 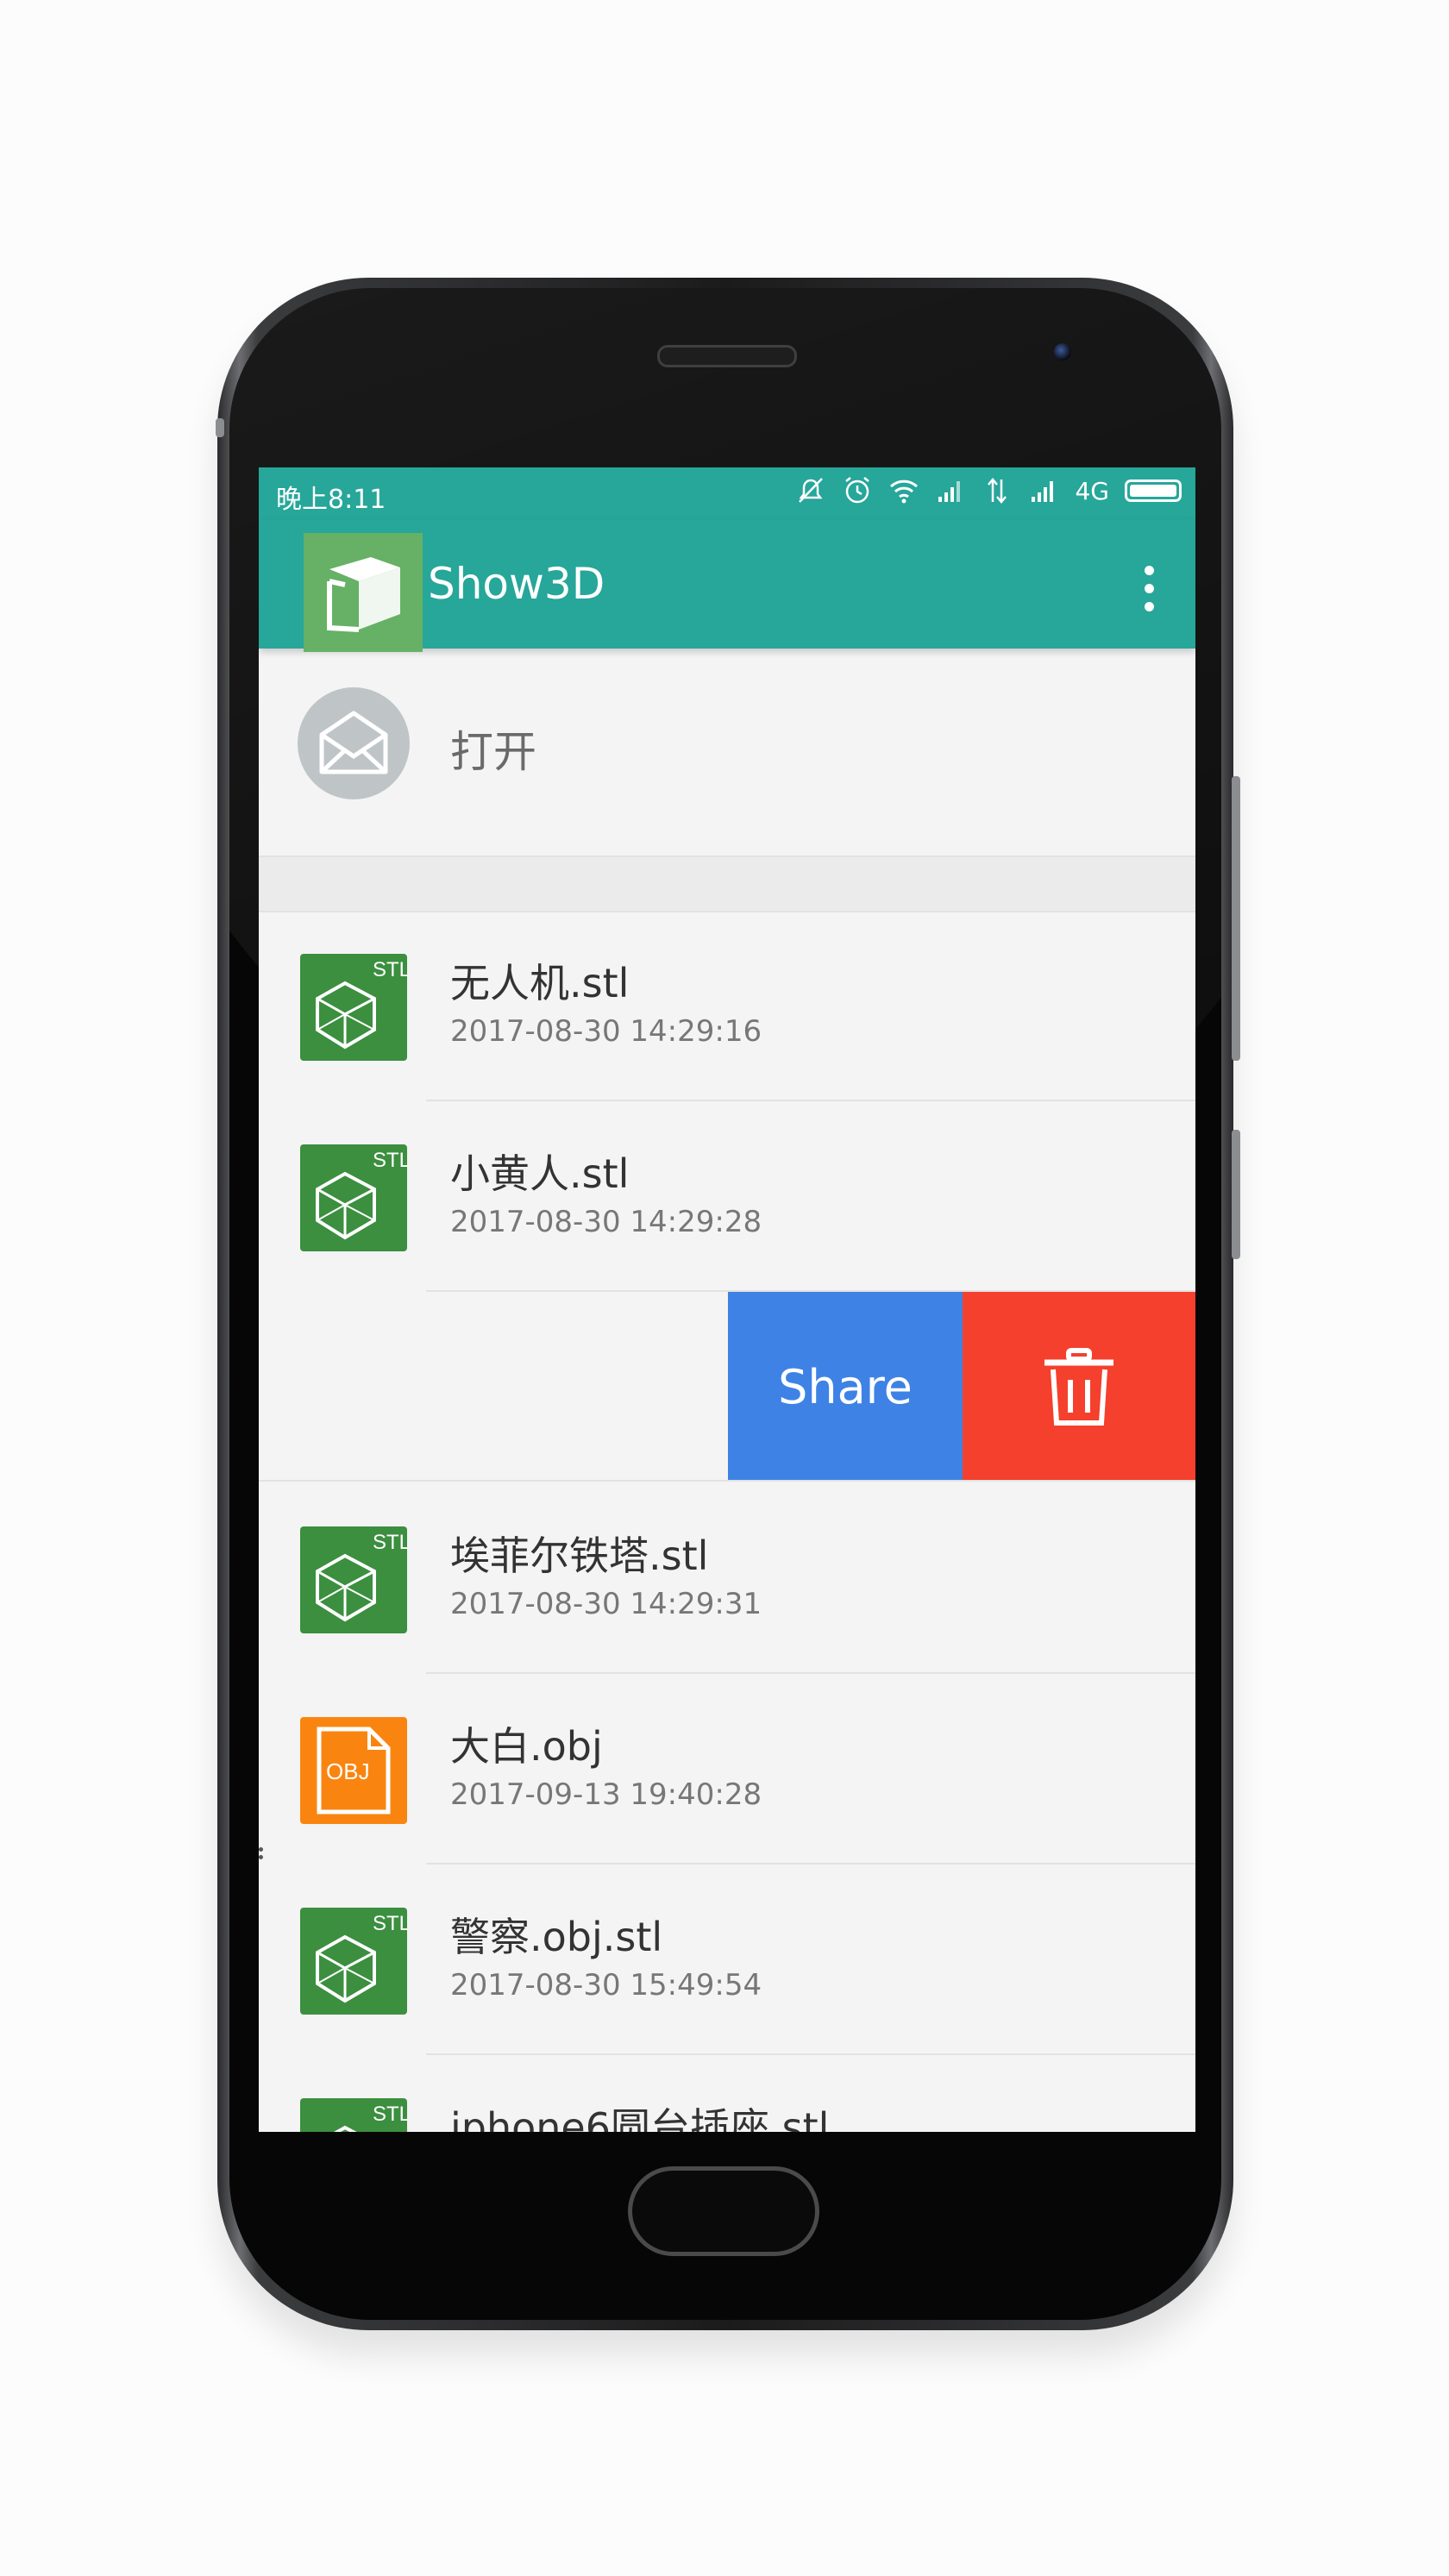 I want to click on file-name: 埃菲尔铁塔.stl, so click(x=579, y=1555).